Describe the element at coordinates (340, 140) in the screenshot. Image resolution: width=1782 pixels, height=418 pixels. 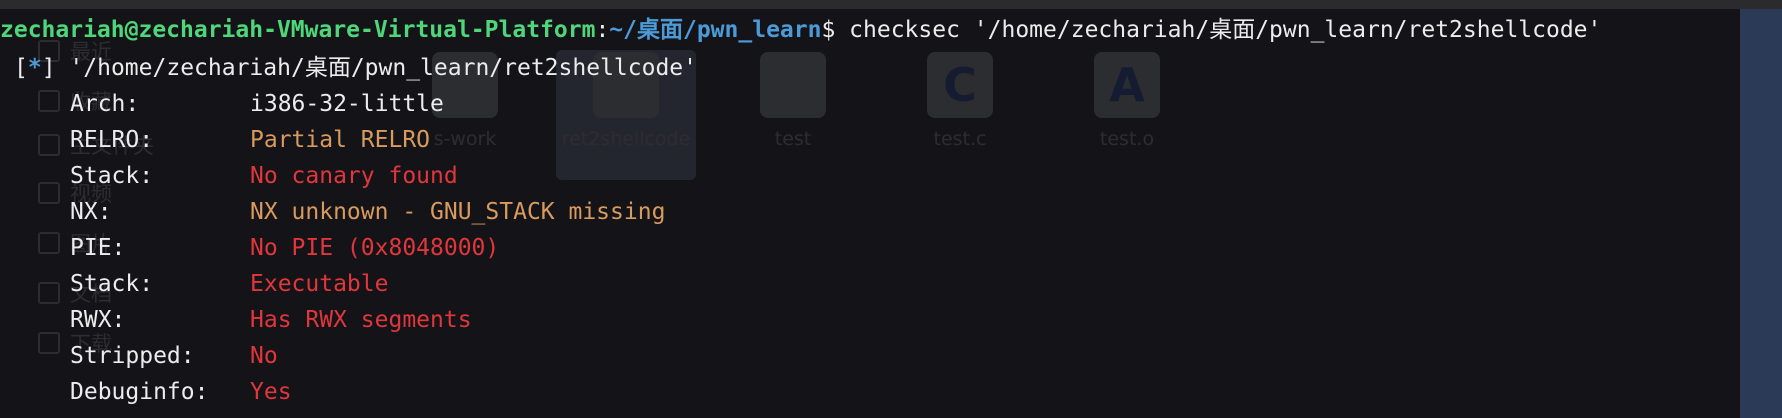
I see `property-value: Partial RELRO` at that location.